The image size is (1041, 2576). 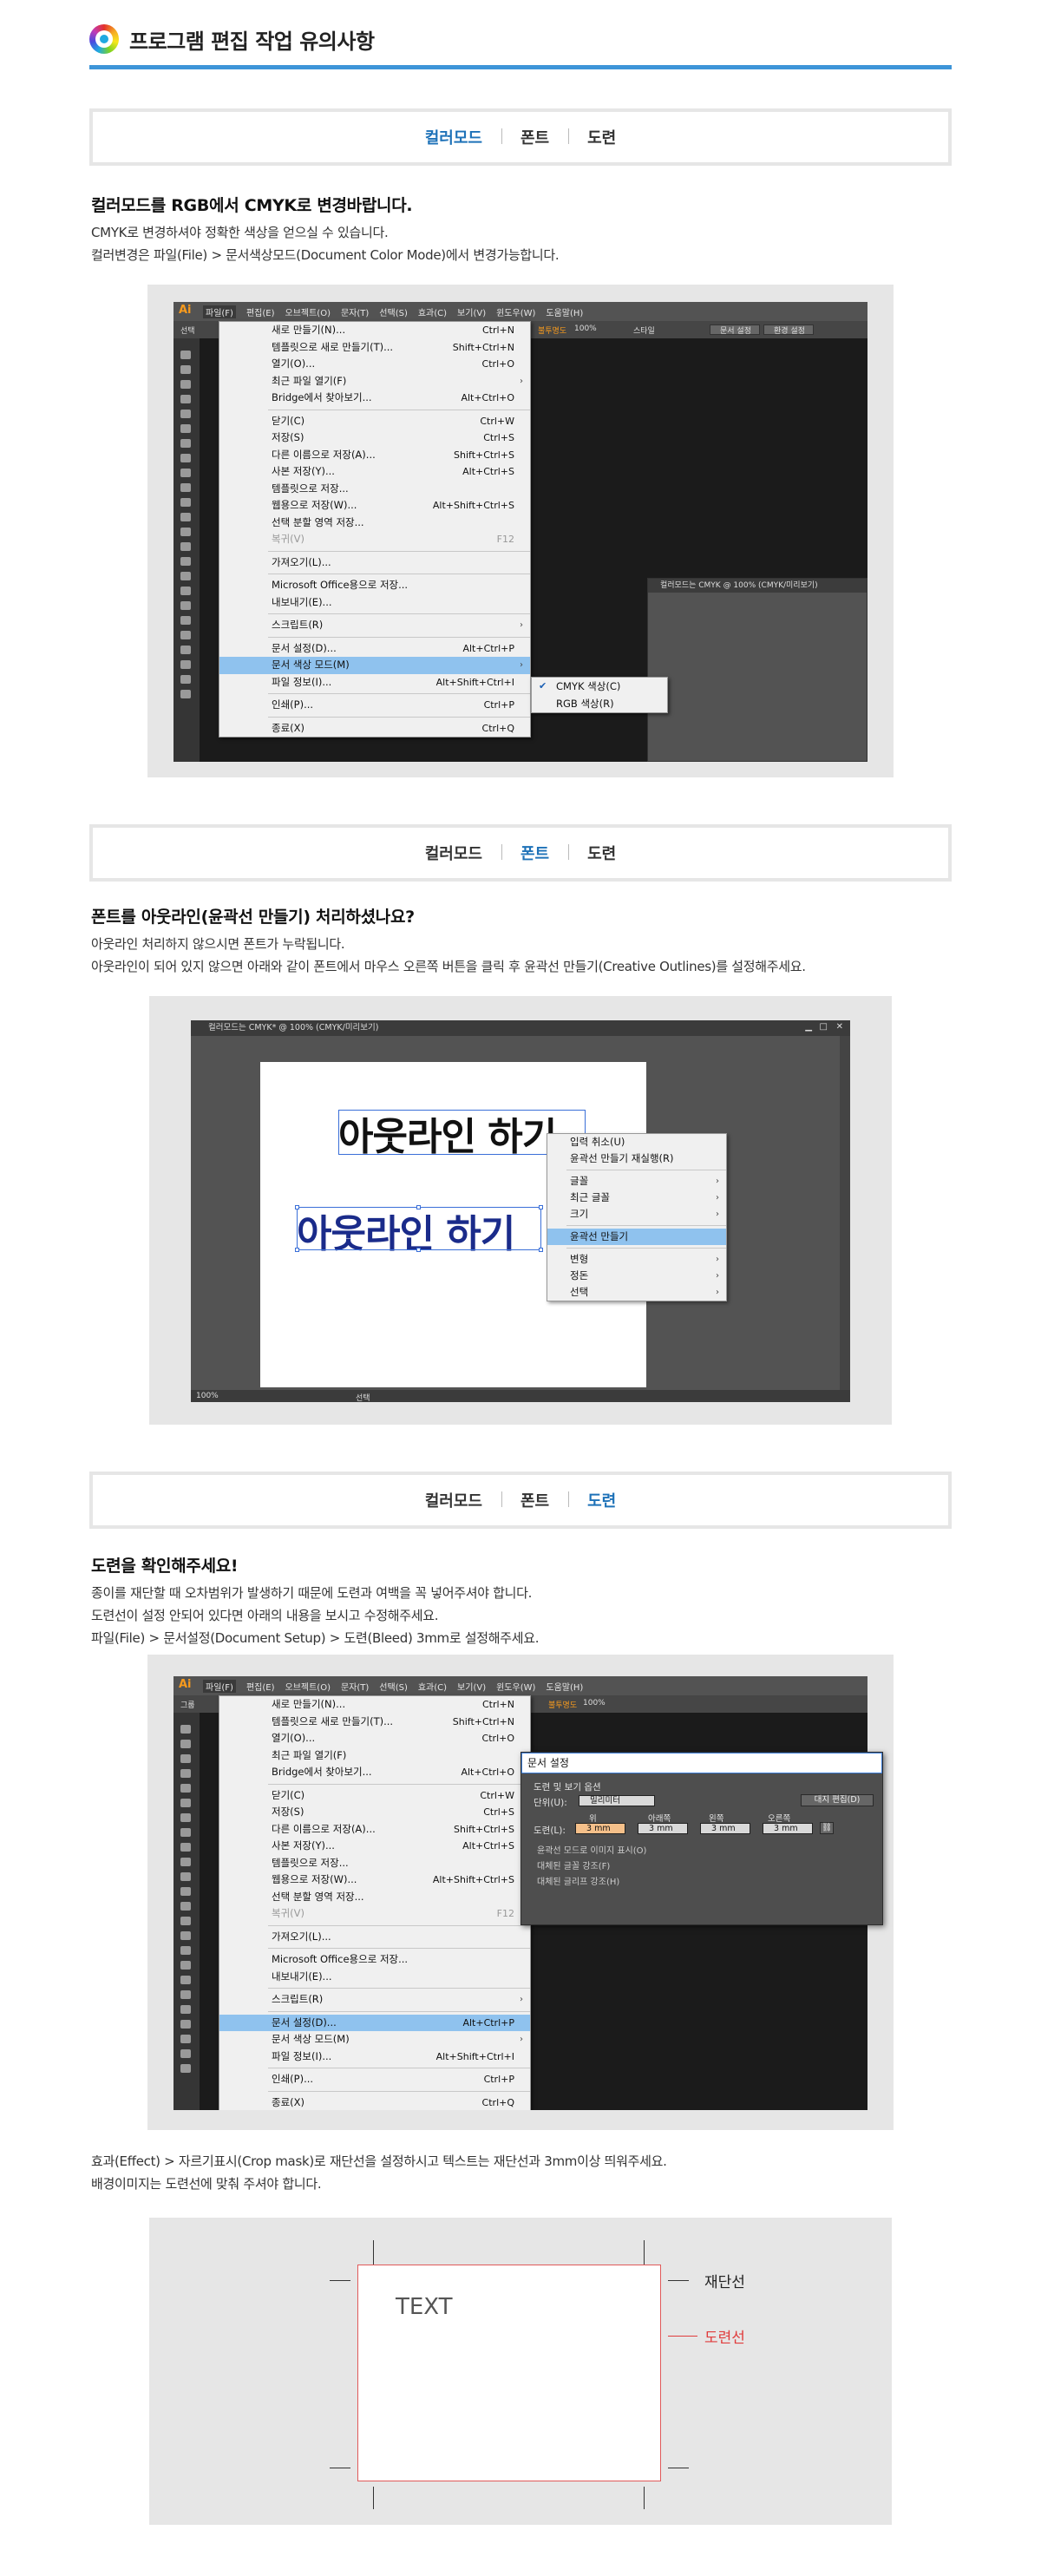 What do you see at coordinates (838, 1800) in the screenshot?
I see `edit-artboards-button: 대지 편집(D)` at bounding box center [838, 1800].